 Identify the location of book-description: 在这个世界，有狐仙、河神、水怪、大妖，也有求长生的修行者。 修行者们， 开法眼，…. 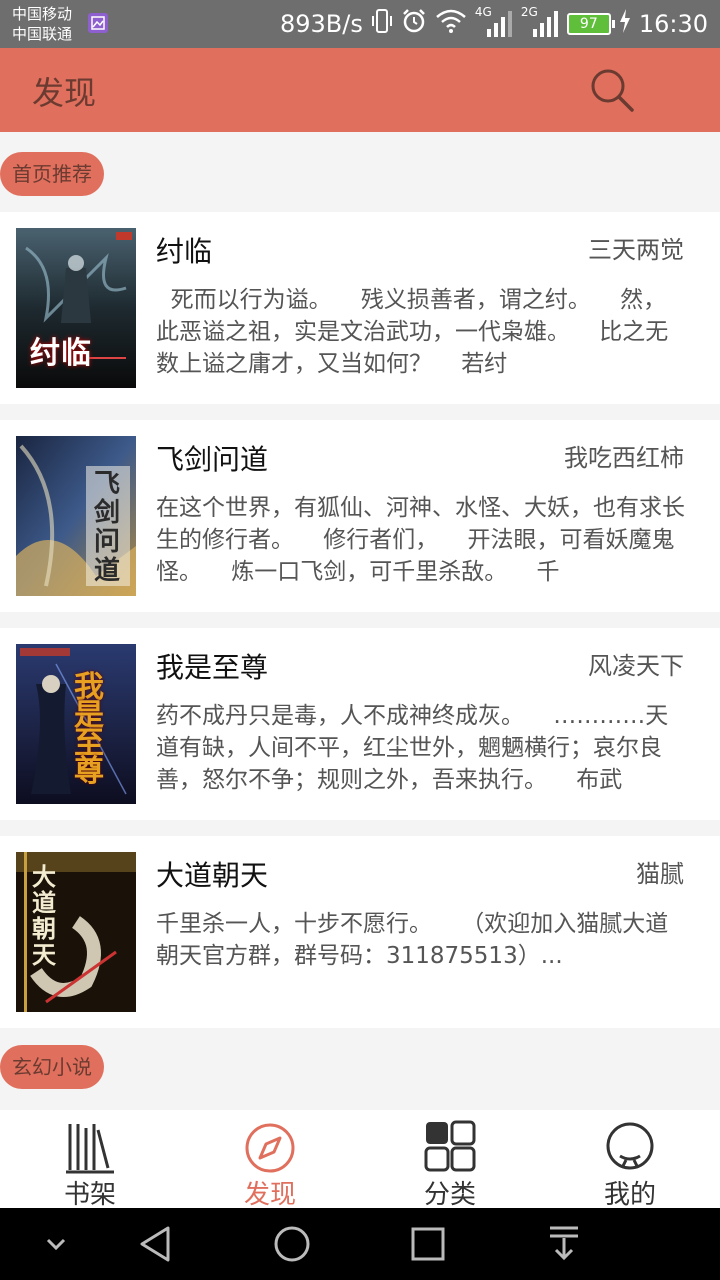
(420, 540).